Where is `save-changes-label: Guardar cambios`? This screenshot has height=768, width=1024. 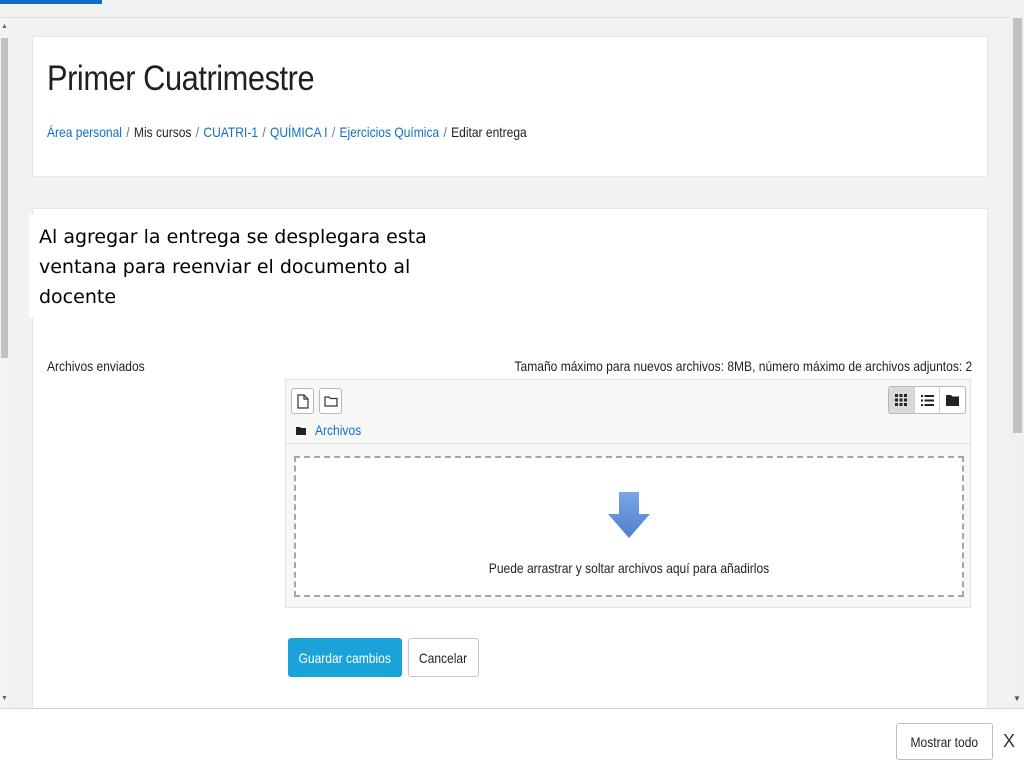 save-changes-label: Guardar cambios is located at coordinates (345, 657).